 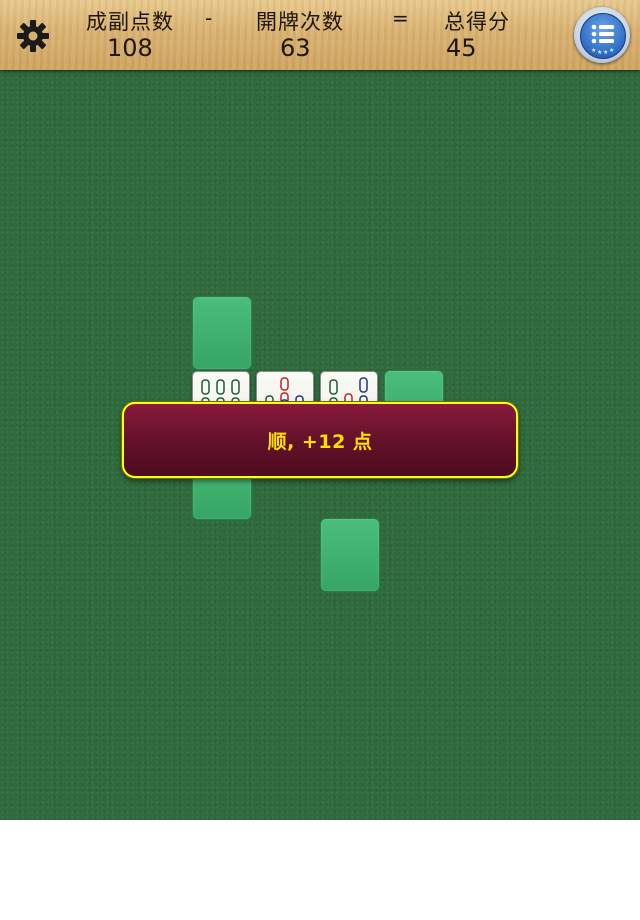 I want to click on list-icon: ★ ★ ★ ★, so click(x=602, y=40).